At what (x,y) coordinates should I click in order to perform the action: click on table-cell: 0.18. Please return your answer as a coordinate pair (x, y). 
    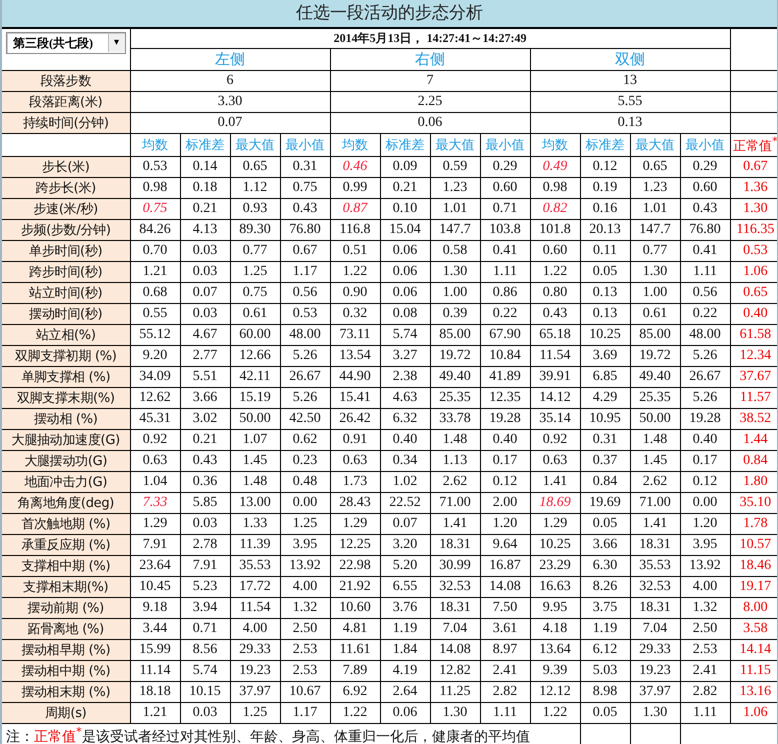
    Looking at the image, I should click on (205, 188).